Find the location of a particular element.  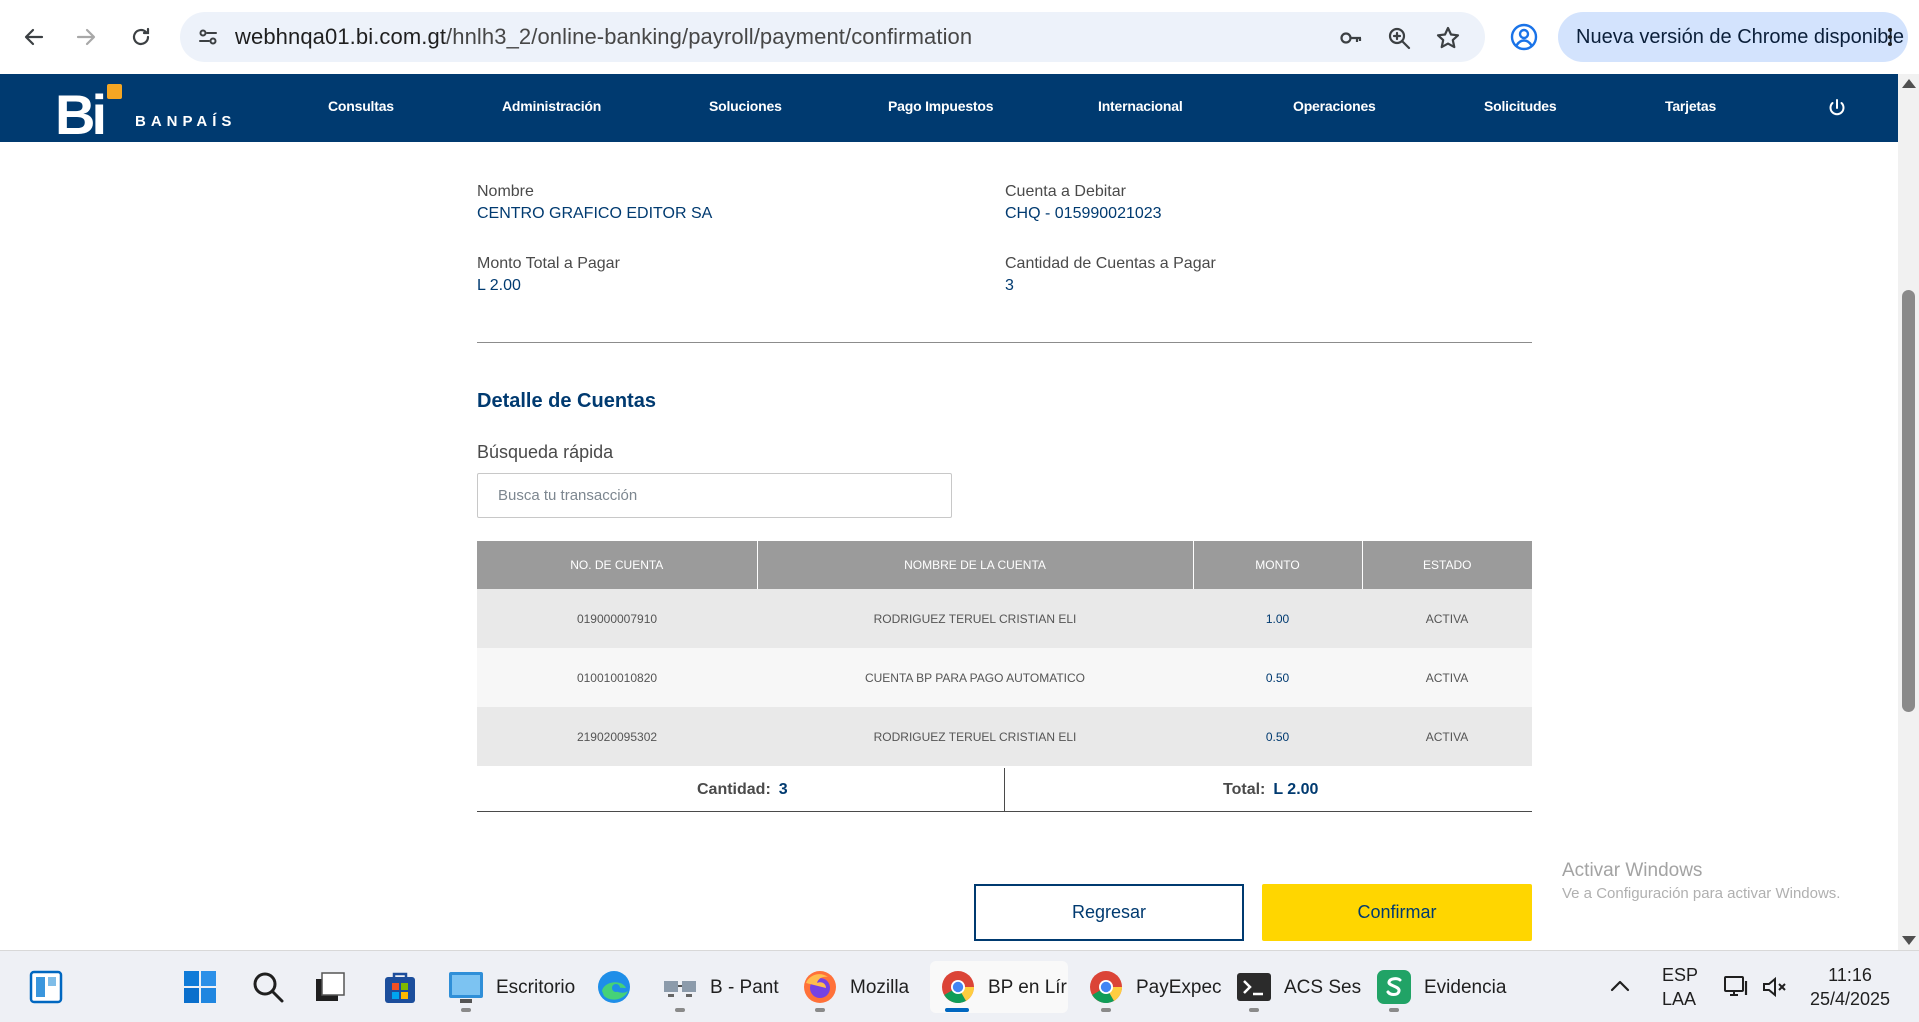

store-button is located at coordinates (402, 987).